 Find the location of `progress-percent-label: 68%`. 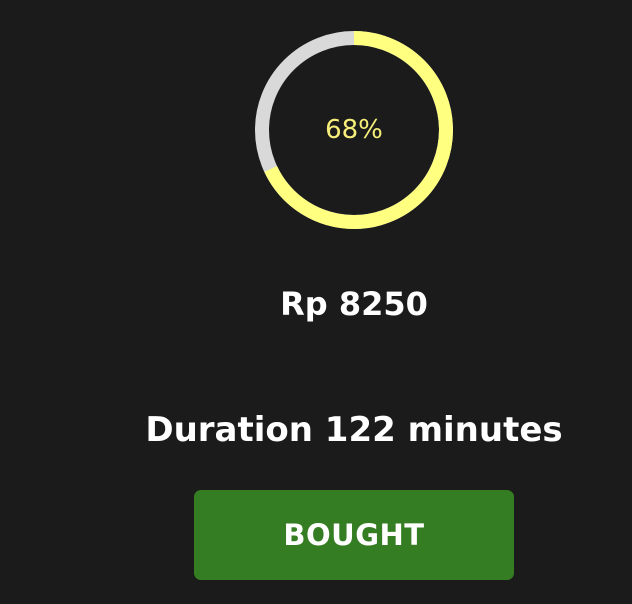

progress-percent-label: 68% is located at coordinates (354, 130).